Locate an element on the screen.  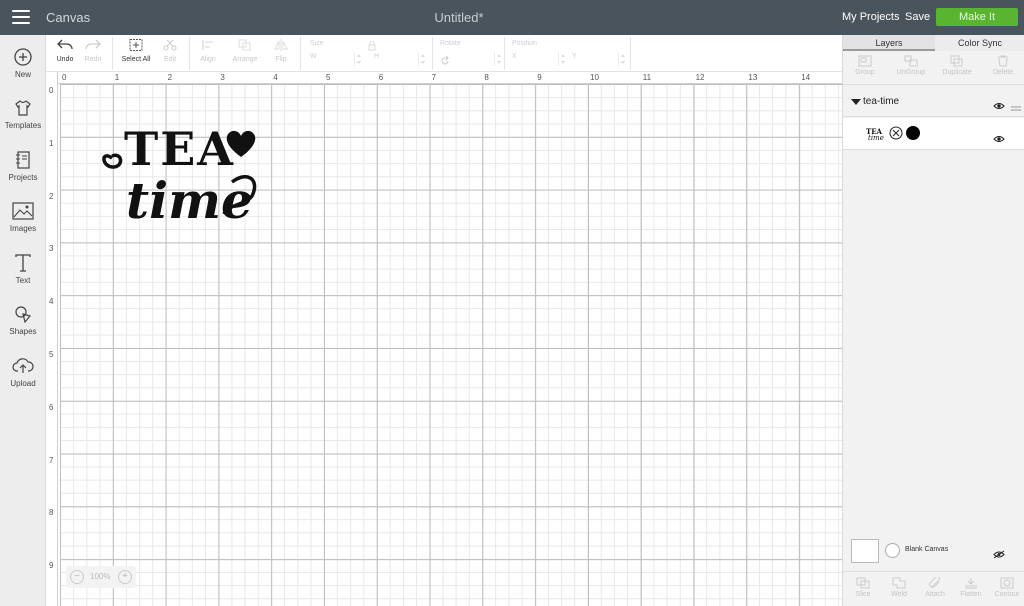
text-icon is located at coordinates (23, 263).